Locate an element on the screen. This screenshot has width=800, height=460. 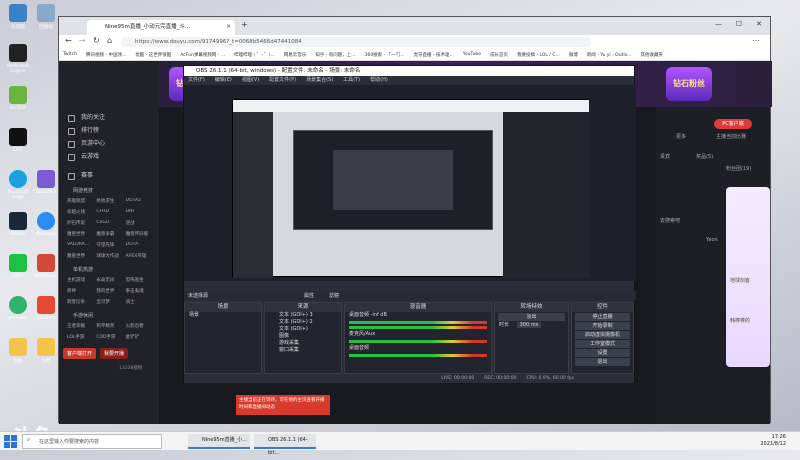
desktop-icon-edge: Microsoft Edge is located at coordinates (18, 185).